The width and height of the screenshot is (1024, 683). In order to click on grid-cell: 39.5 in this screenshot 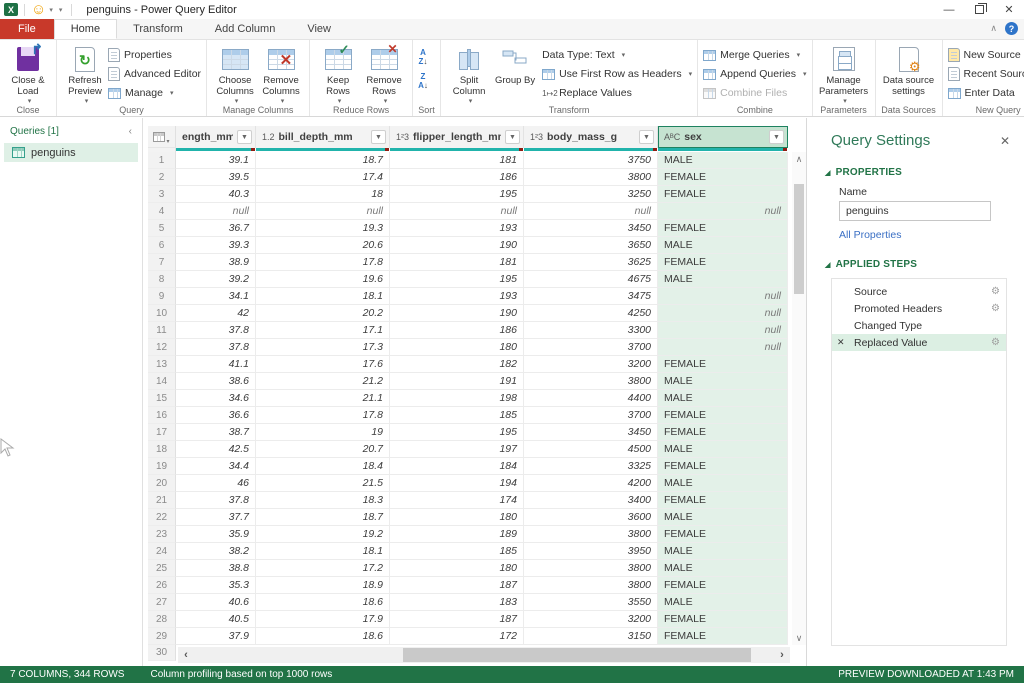, I will do `click(216, 177)`.